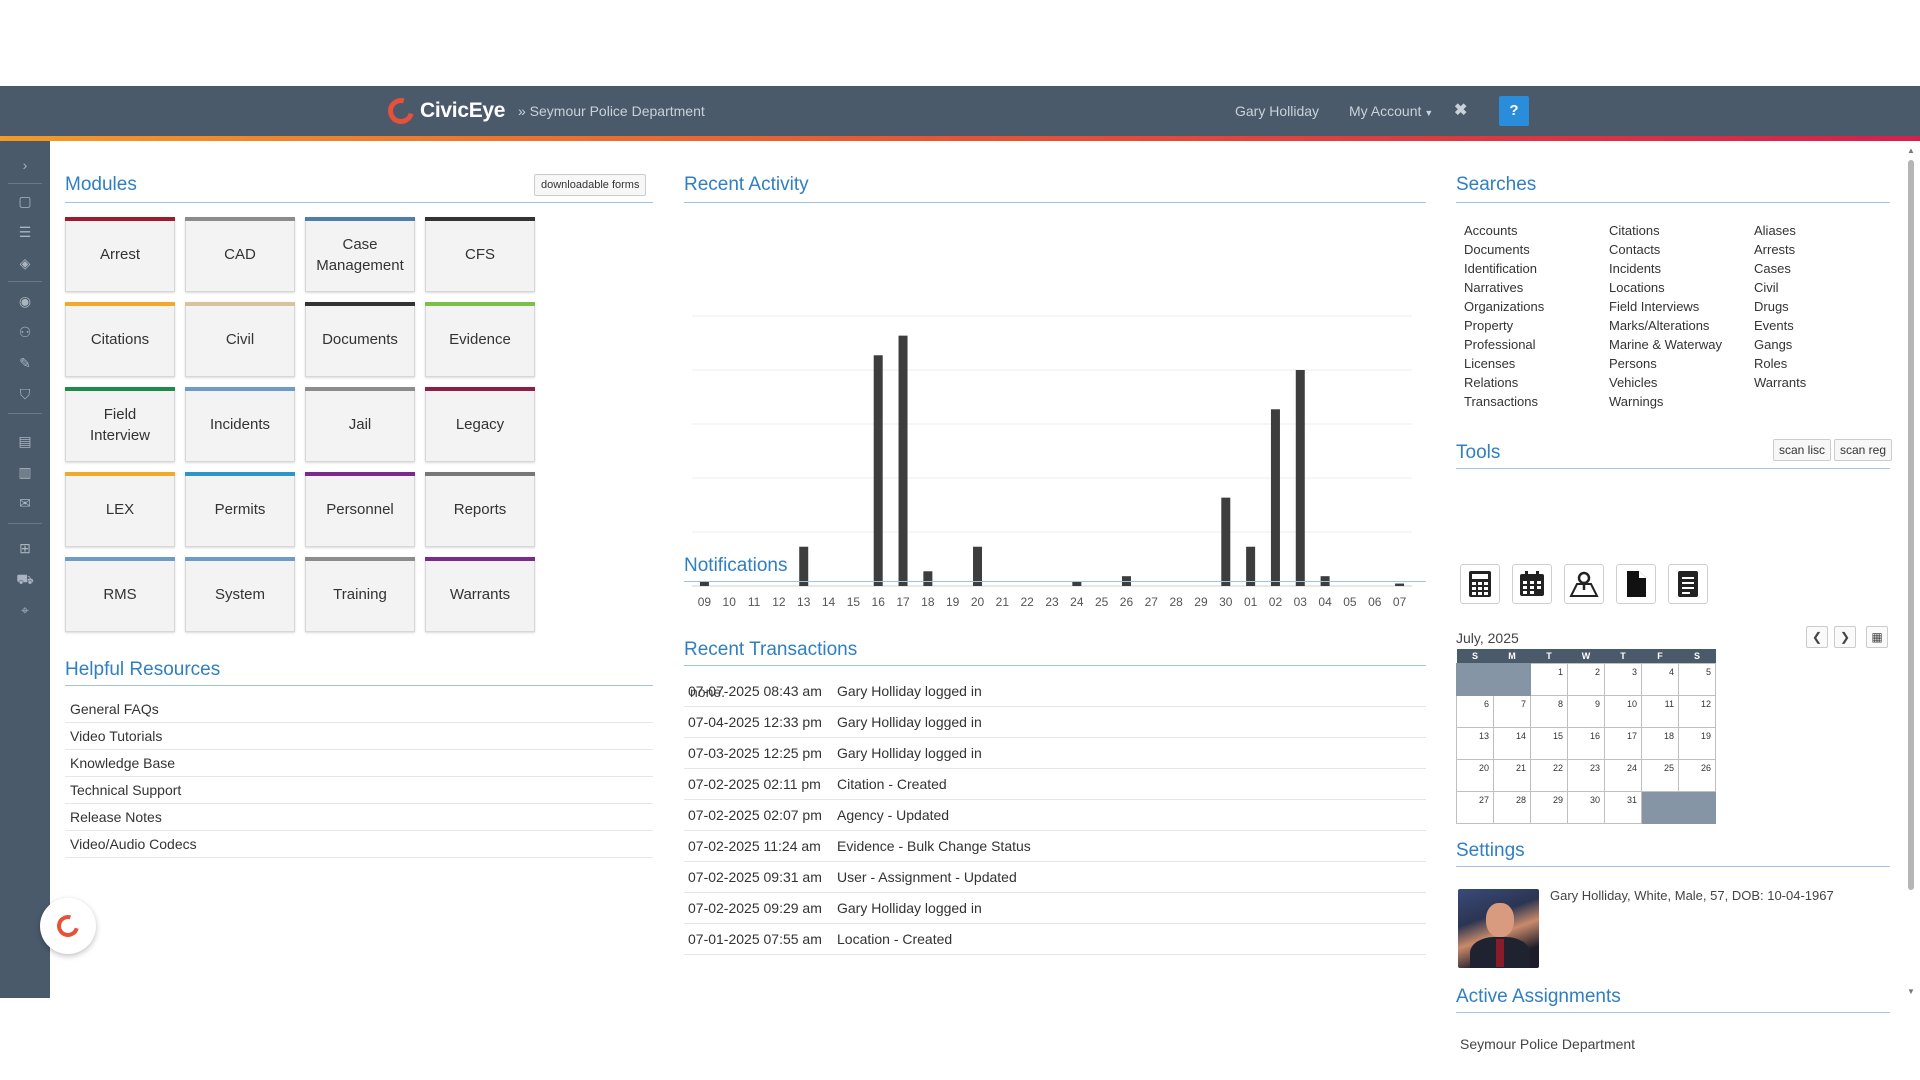  I want to click on scan-license-button: scan lisc, so click(1802, 450).